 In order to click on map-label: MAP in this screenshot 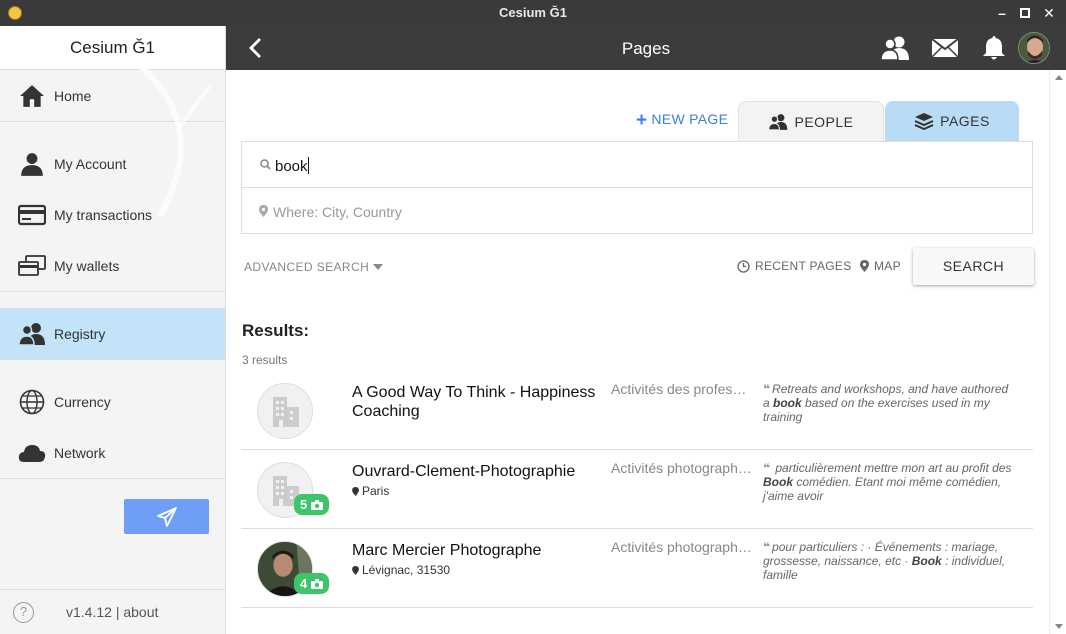, I will do `click(887, 266)`.